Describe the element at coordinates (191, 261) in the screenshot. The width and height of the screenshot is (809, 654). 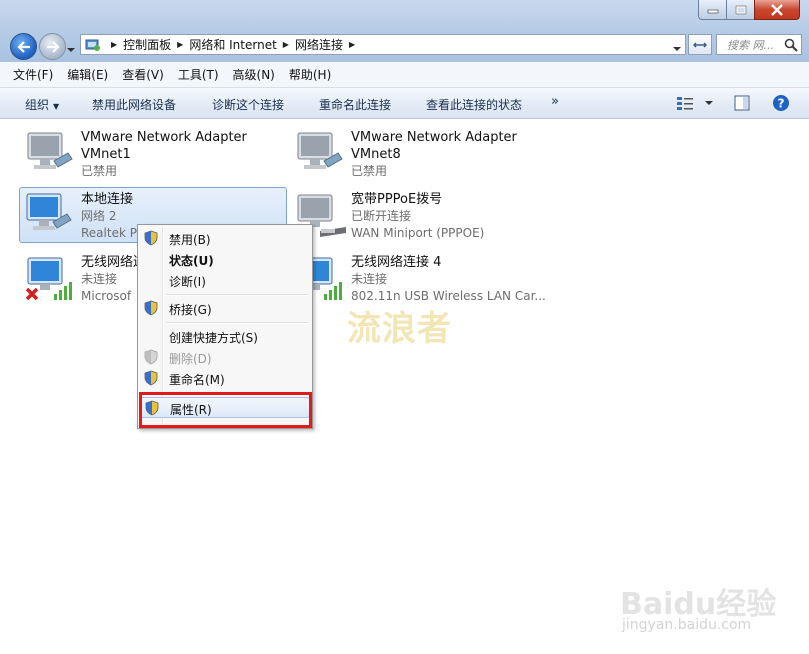
I see `menu-item-label: 状态(U)` at that location.